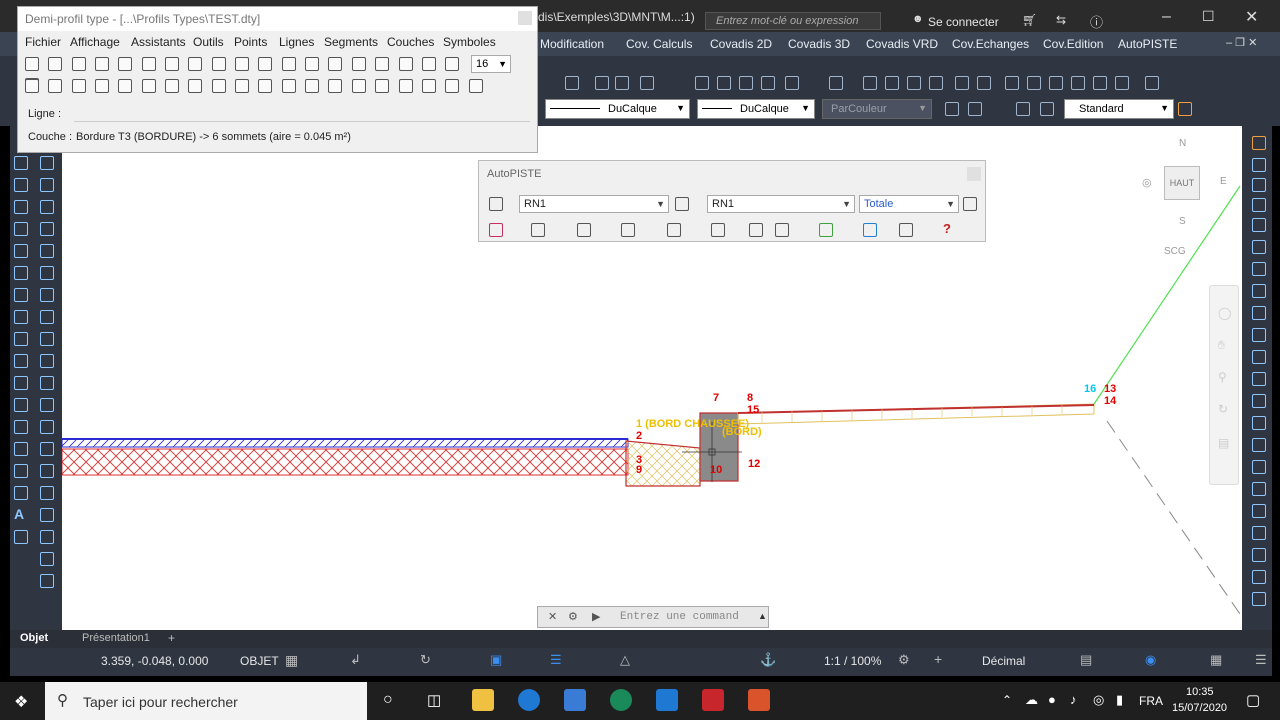  What do you see at coordinates (95, 42) in the screenshot?
I see `menu-affichage: Affichage` at bounding box center [95, 42].